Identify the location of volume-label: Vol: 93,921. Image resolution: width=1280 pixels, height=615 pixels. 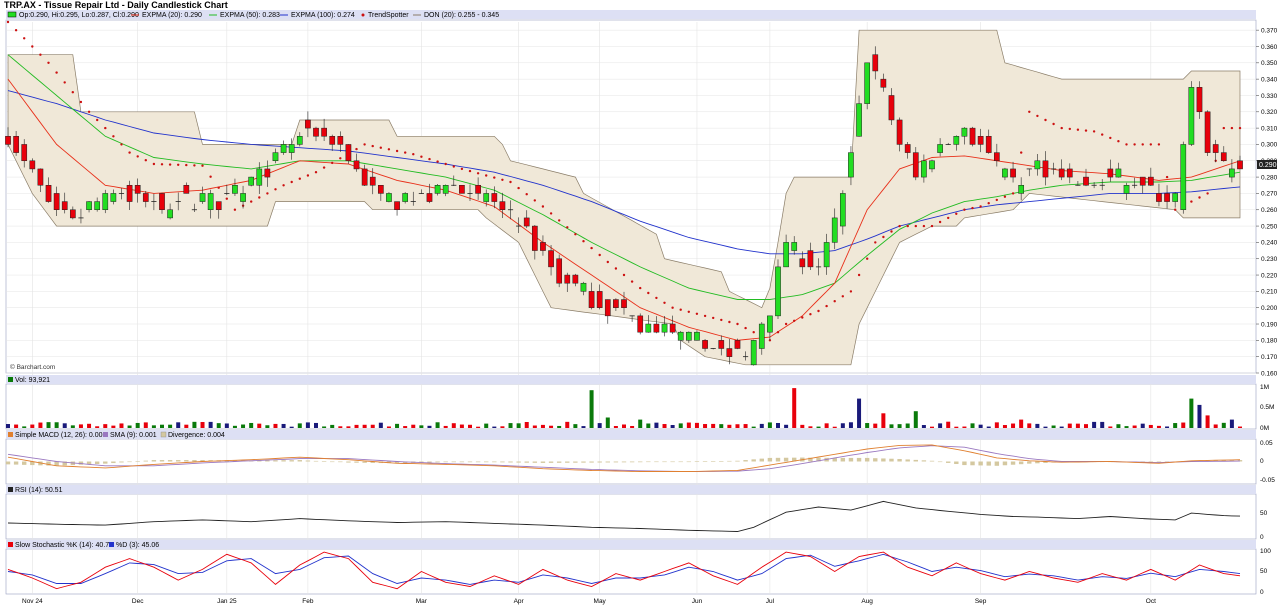
(32, 380).